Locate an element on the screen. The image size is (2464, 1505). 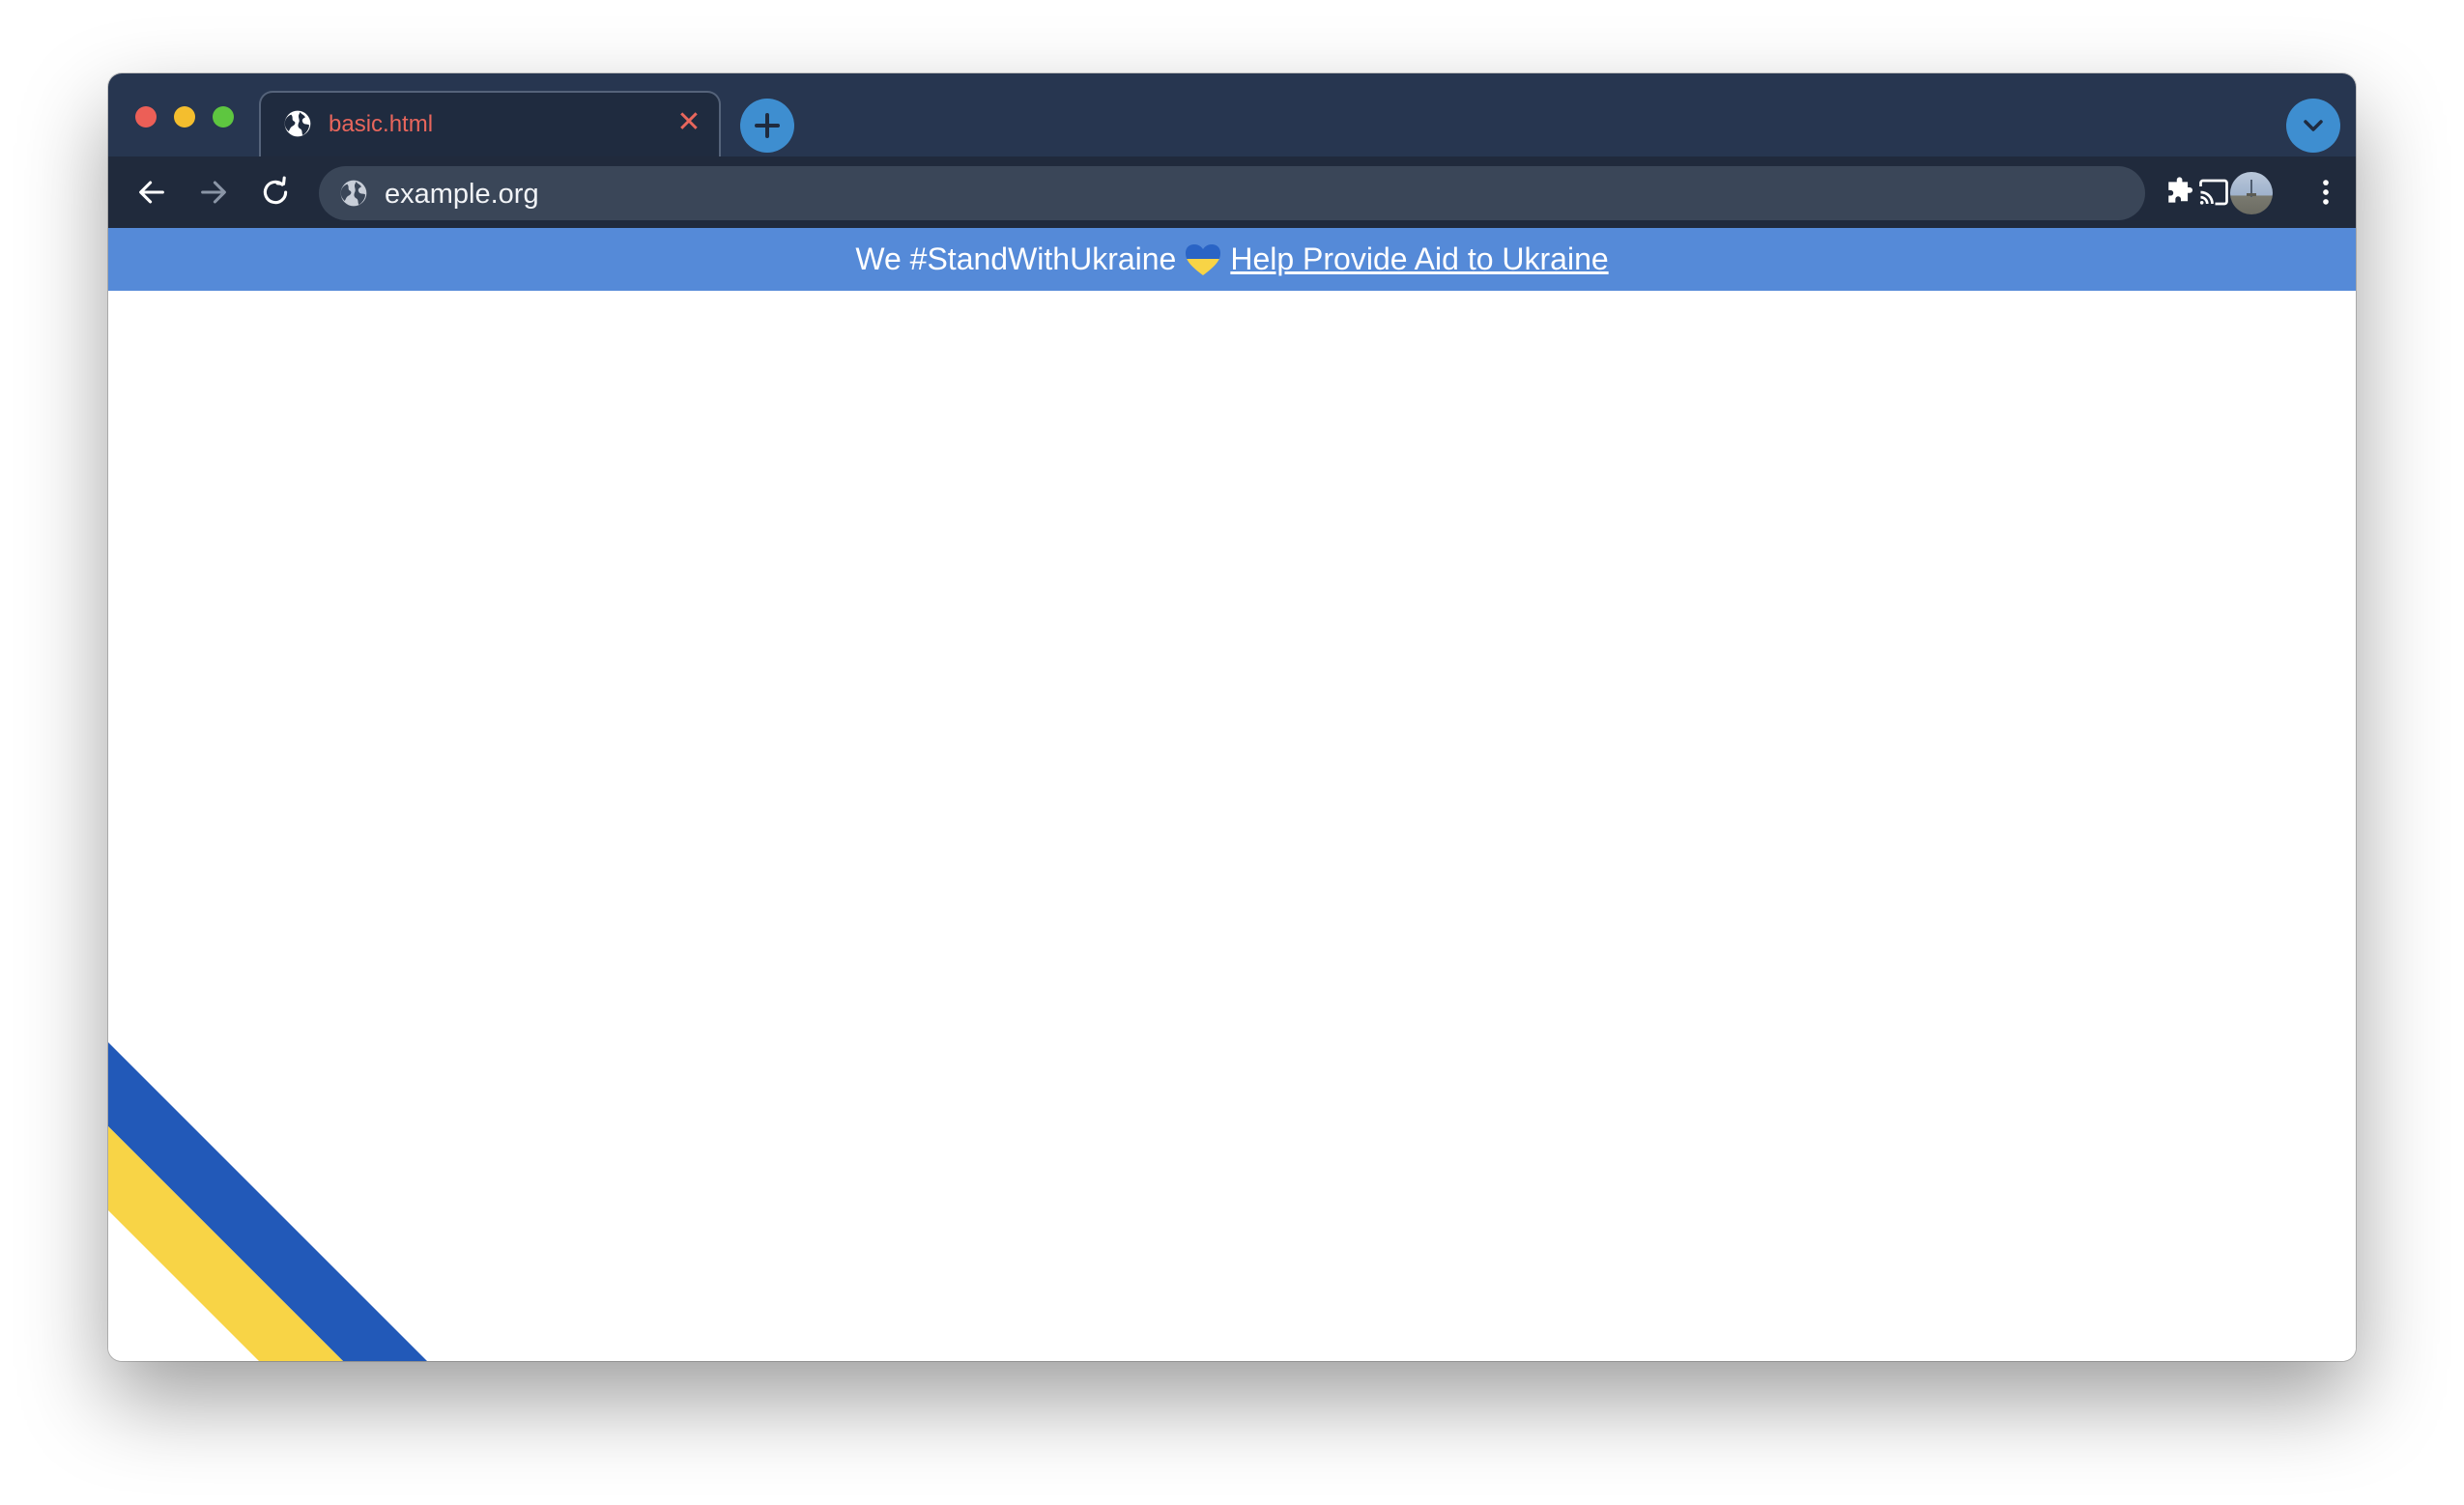
tab-title: basic.html is located at coordinates (381, 124).